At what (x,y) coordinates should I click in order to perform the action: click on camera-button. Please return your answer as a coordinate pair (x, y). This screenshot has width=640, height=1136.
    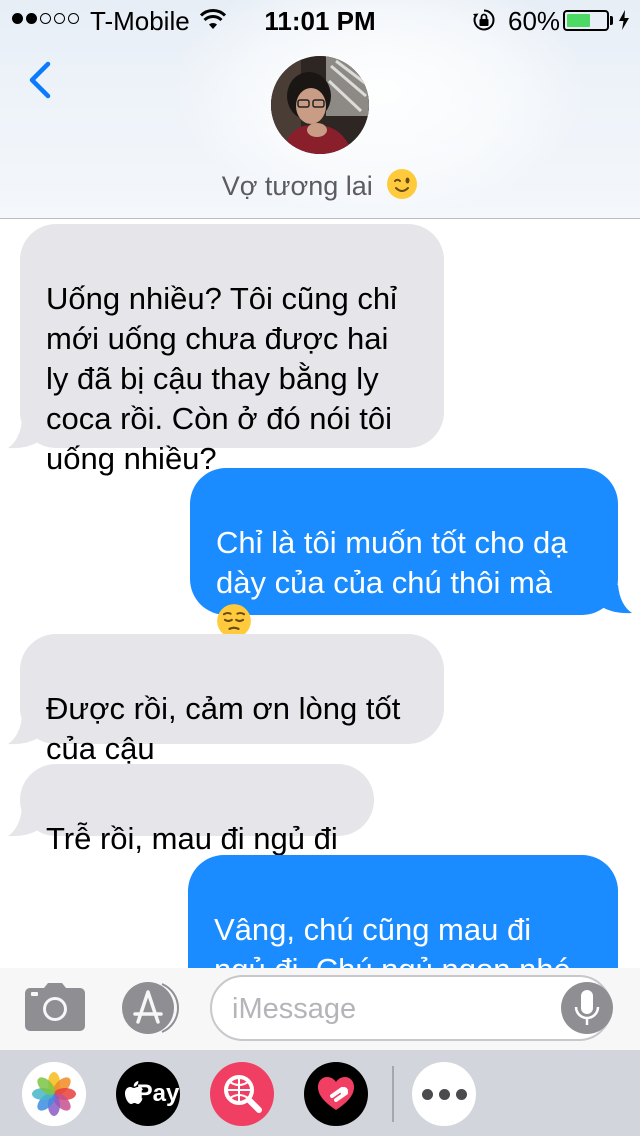
    Looking at the image, I should click on (55, 1007).